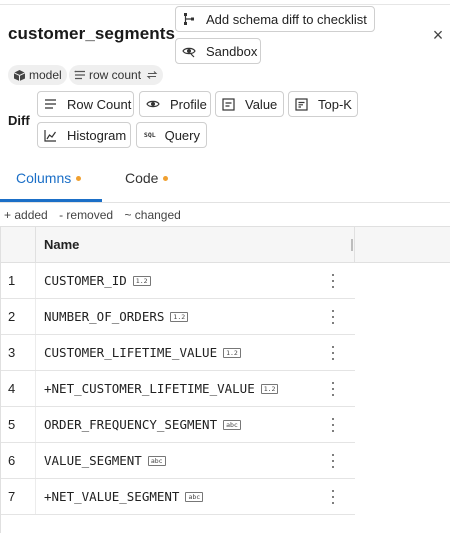  Describe the element at coordinates (152, 215) in the screenshot. I see `legend-changed: ~ changed` at that location.